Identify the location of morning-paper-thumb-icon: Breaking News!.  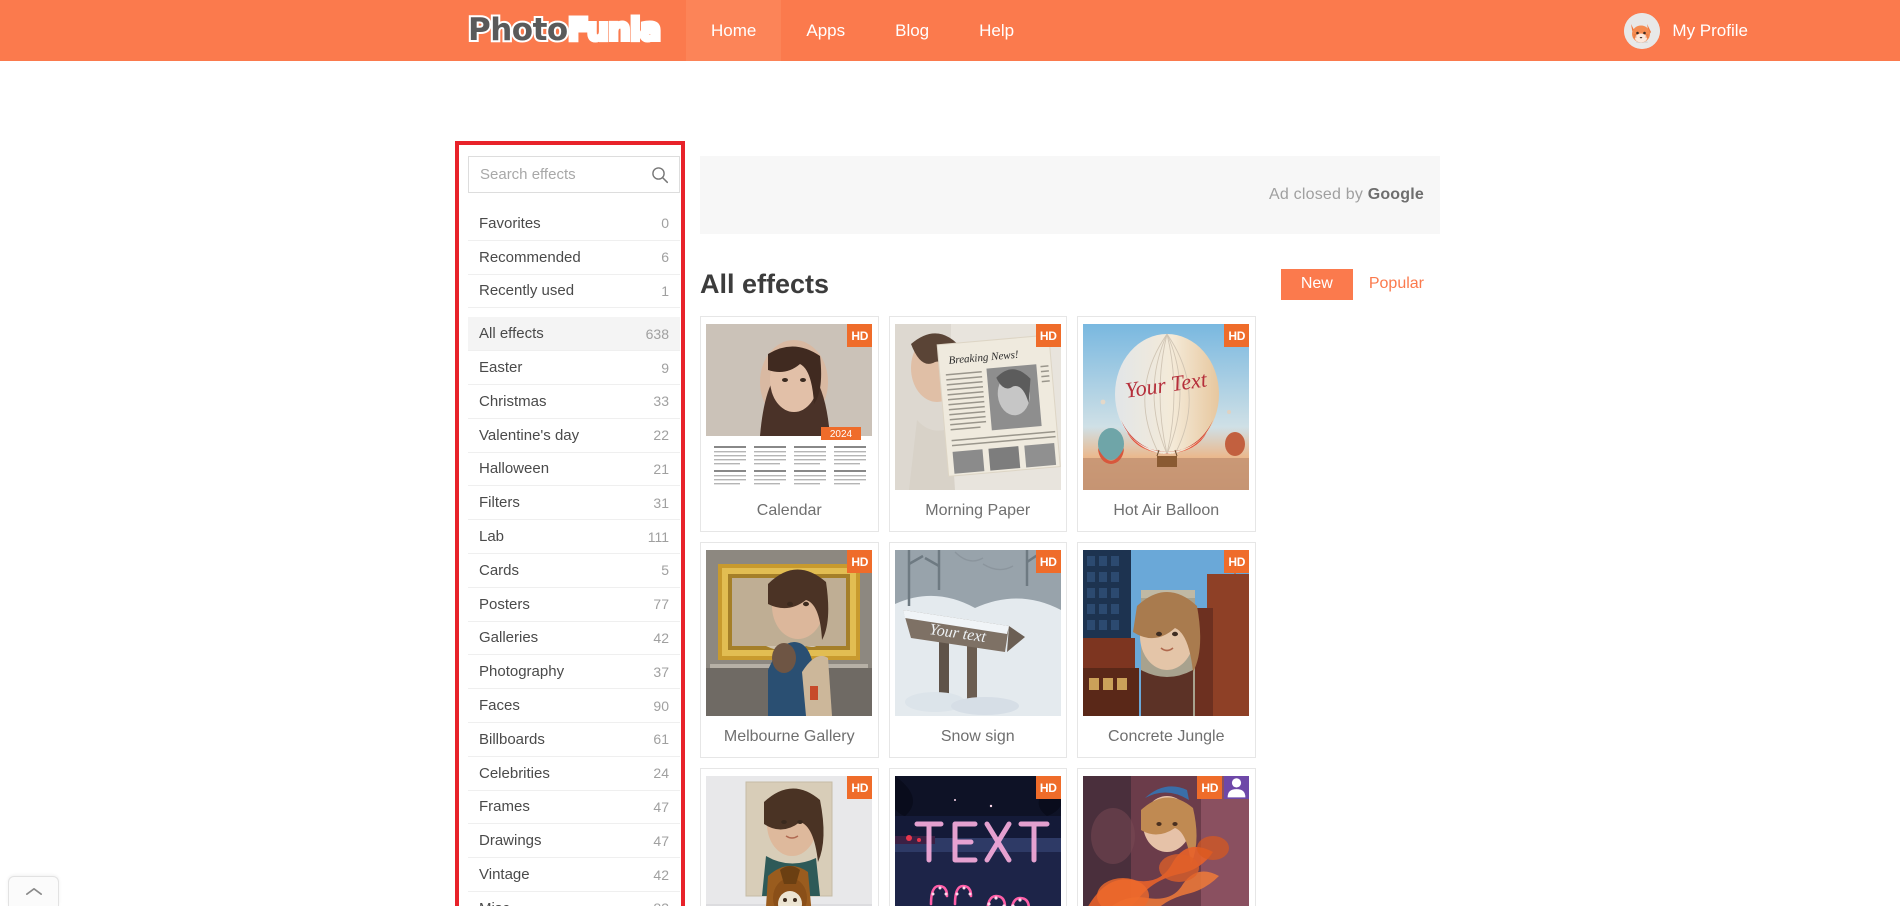
(977, 407).